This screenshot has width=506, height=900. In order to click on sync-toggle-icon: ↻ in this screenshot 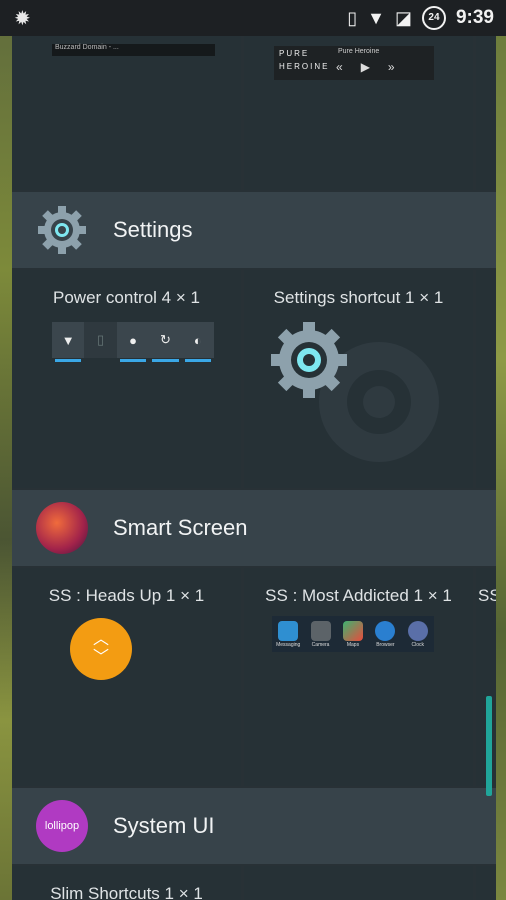, I will do `click(165, 342)`.